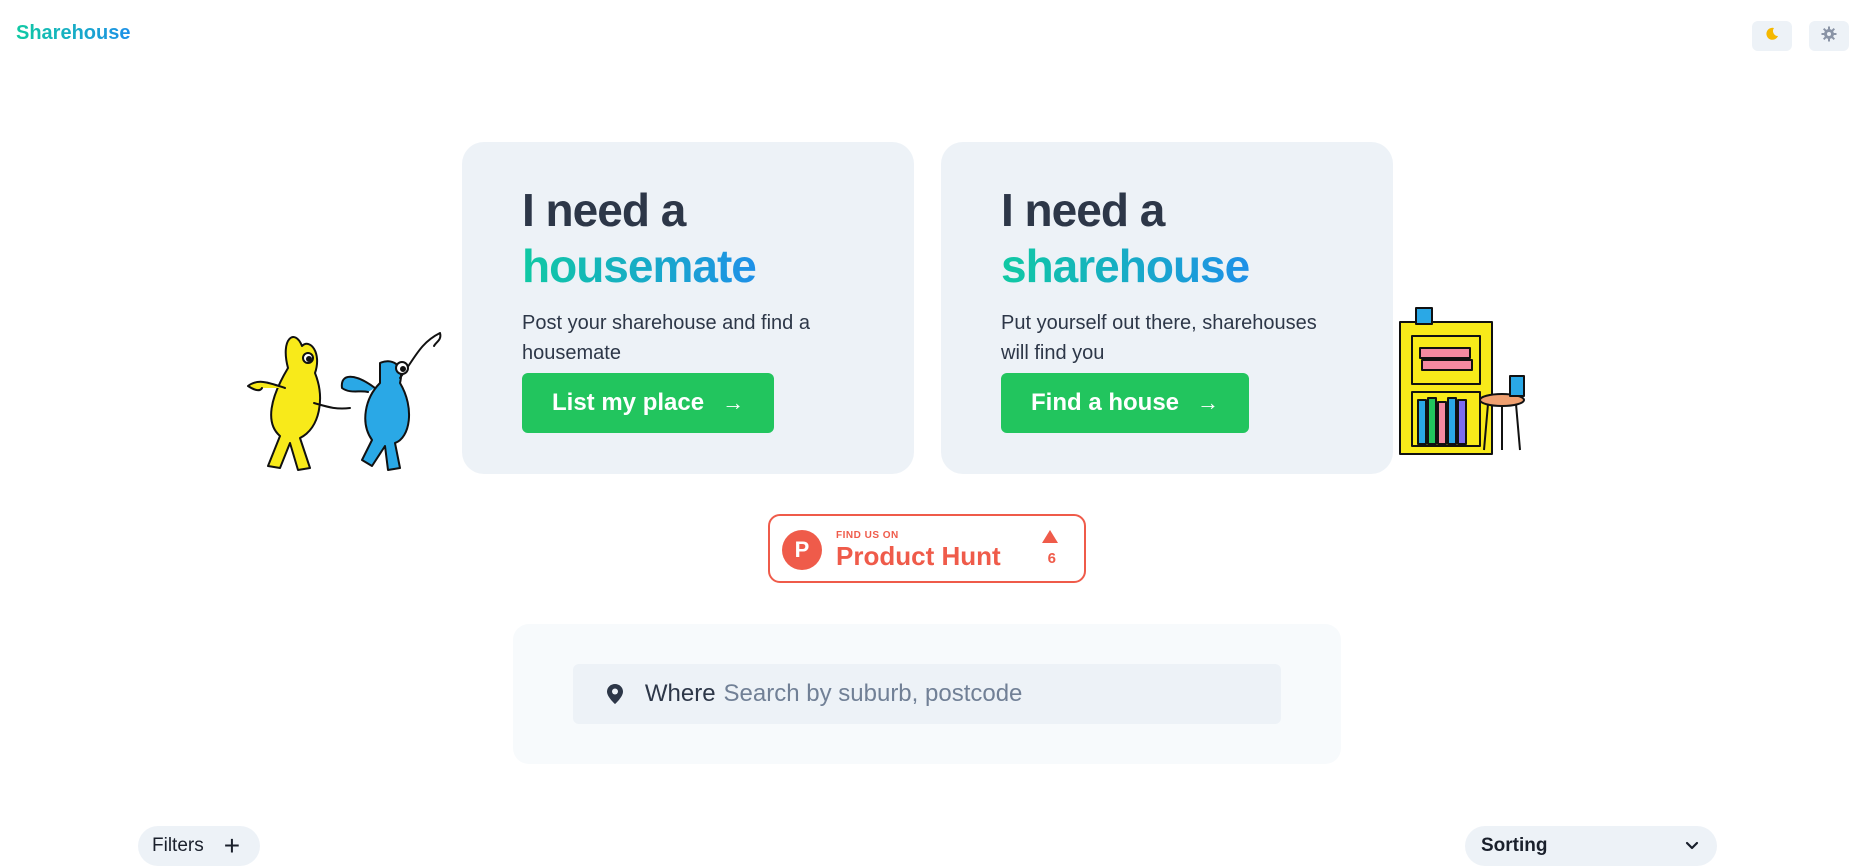  I want to click on sorting-dropdown: Sorting, so click(1591, 846).